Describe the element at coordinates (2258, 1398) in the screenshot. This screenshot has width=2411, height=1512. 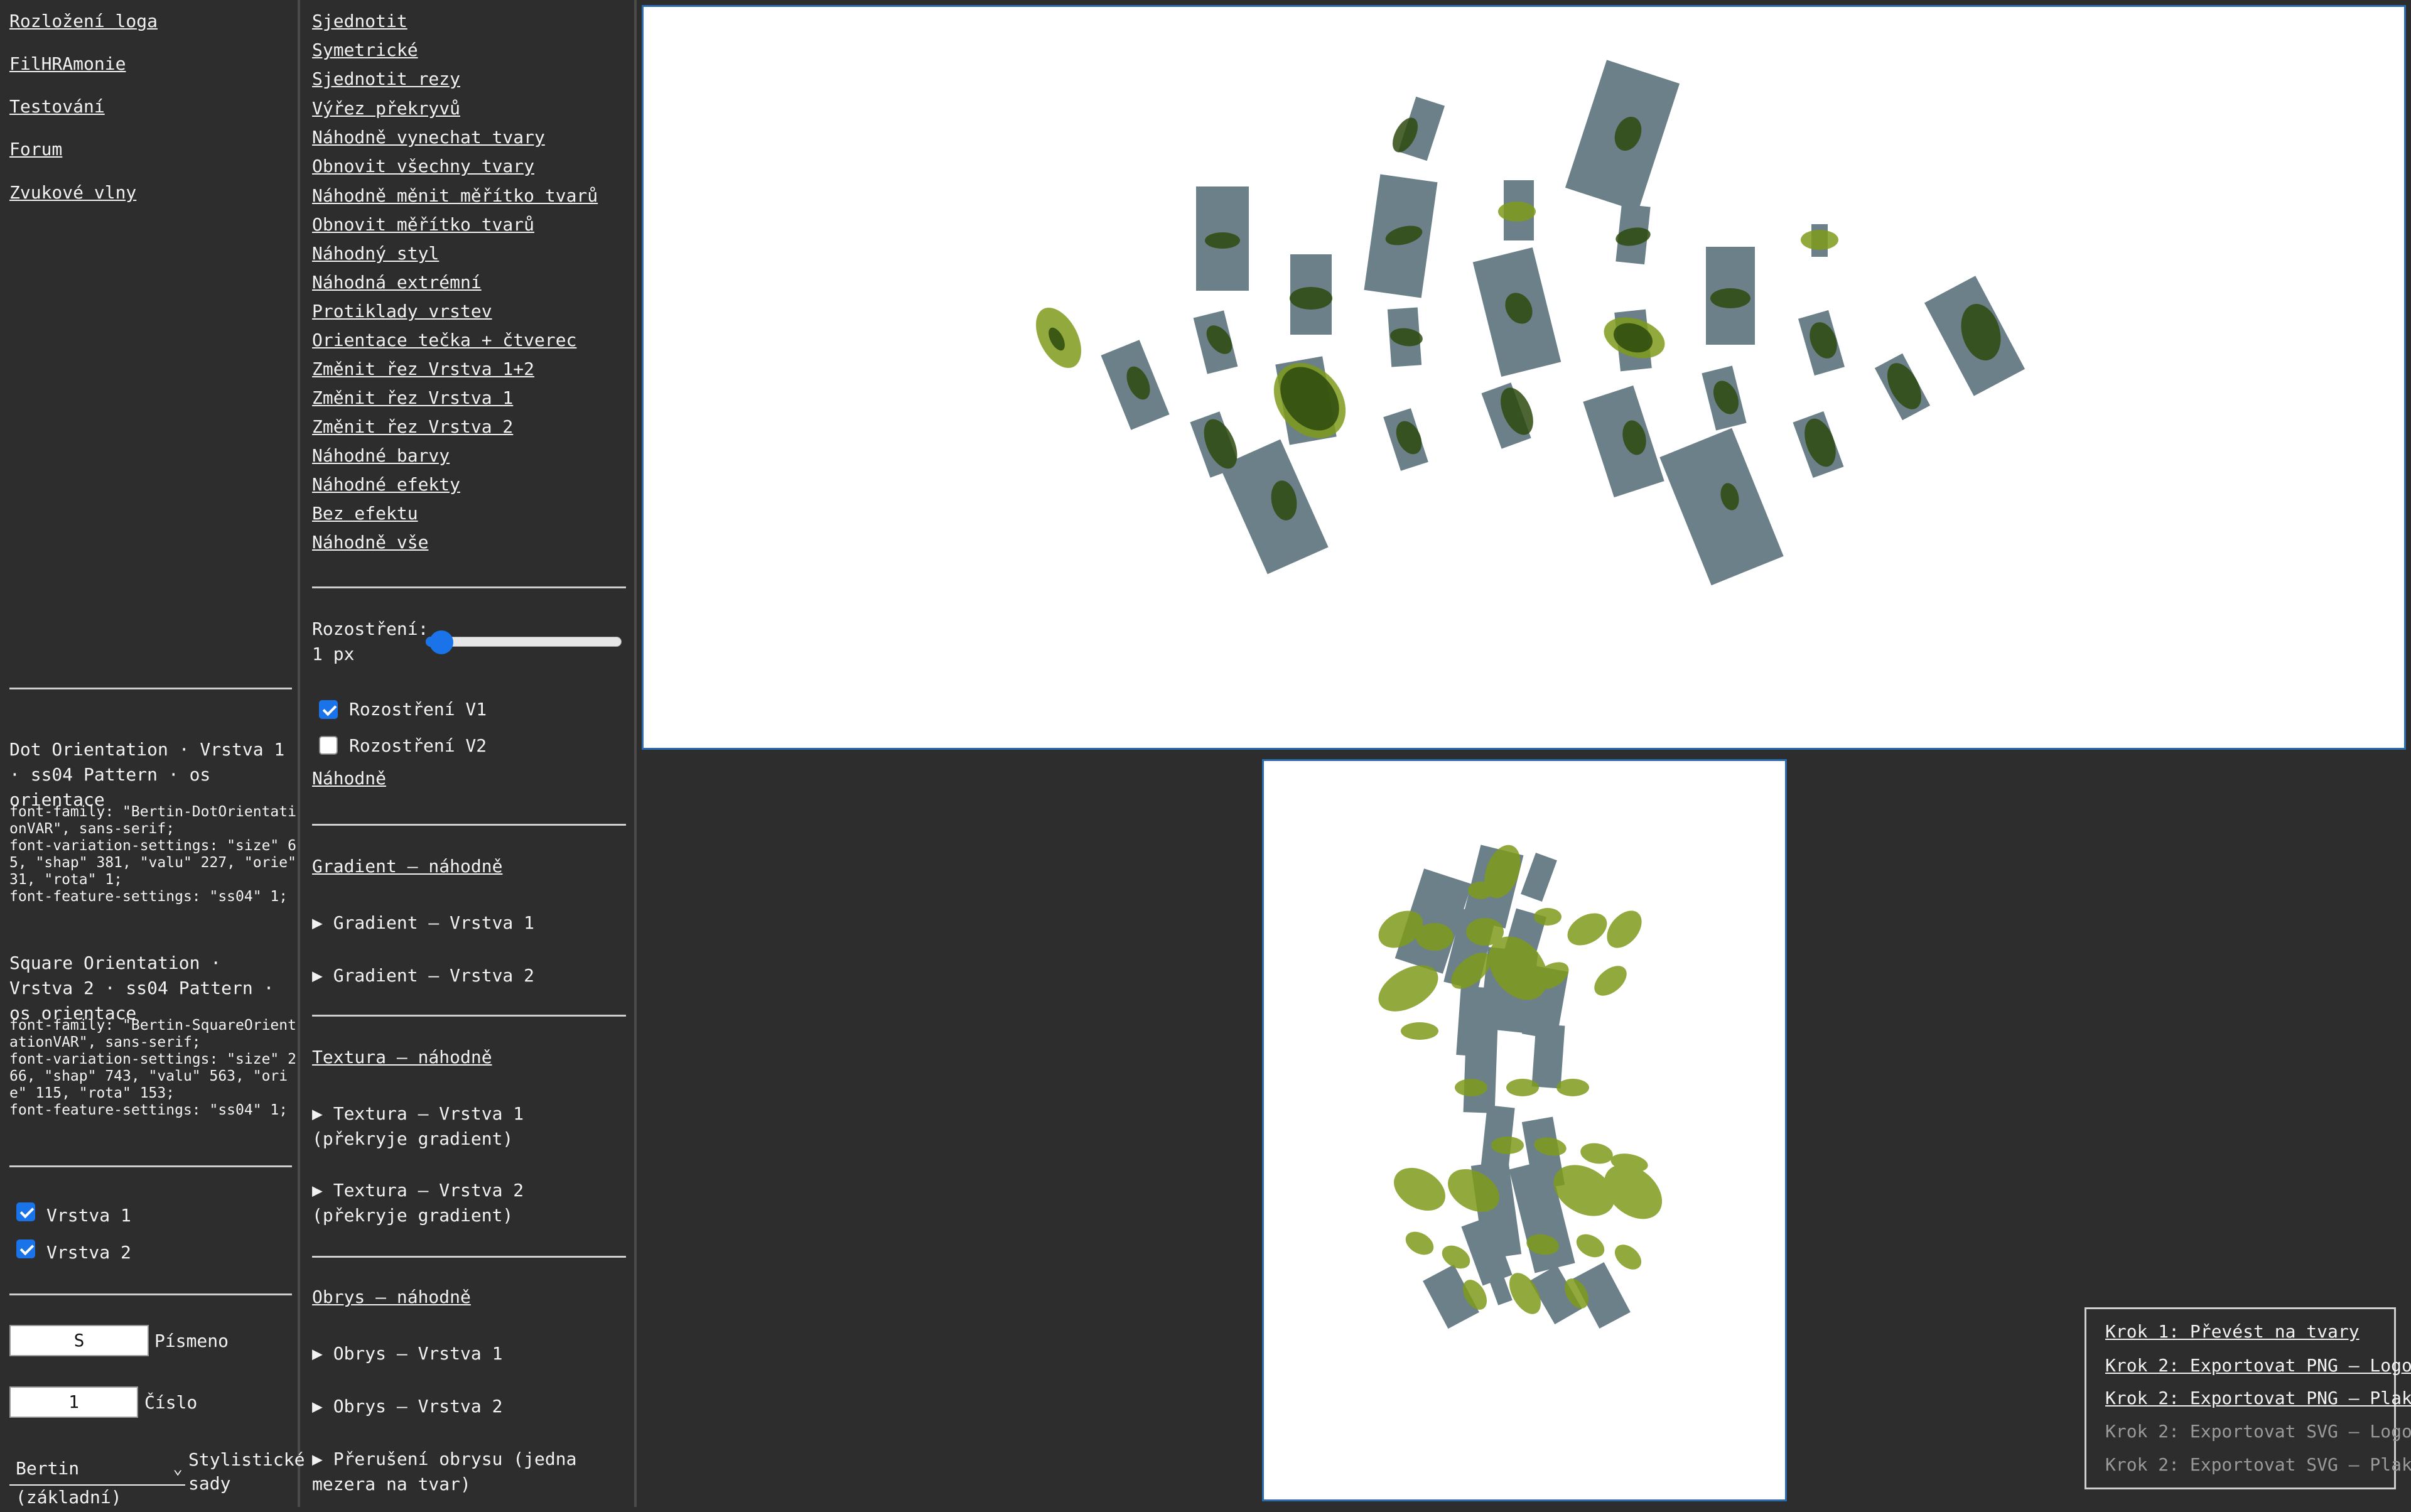
I see `export-png-poster-link: Krok 2: Exportovat PNG – Plakát` at that location.